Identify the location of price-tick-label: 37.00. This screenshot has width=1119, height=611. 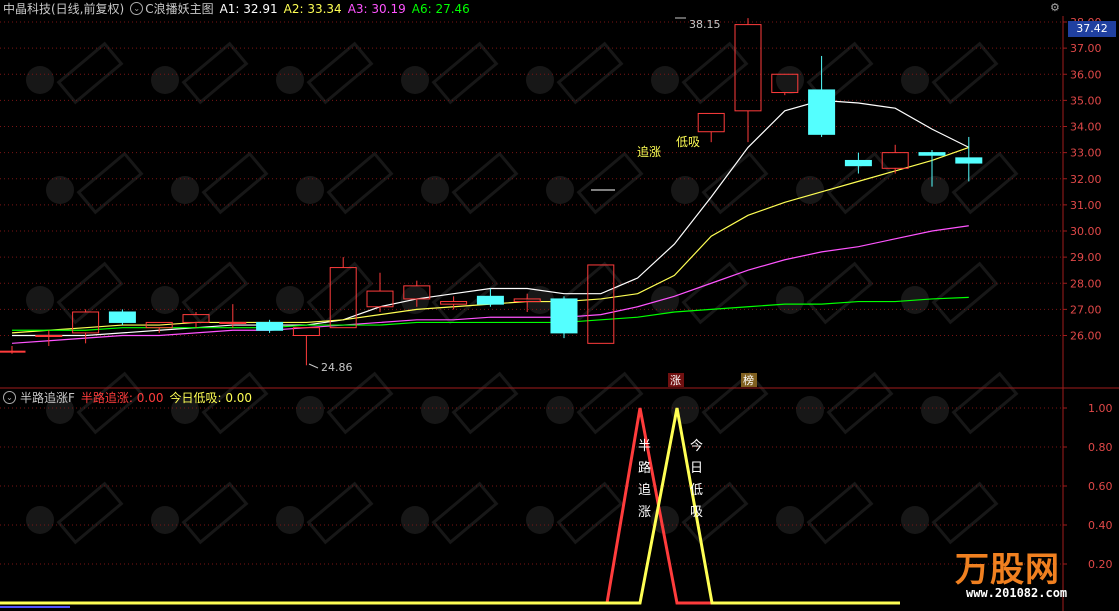
(1086, 48).